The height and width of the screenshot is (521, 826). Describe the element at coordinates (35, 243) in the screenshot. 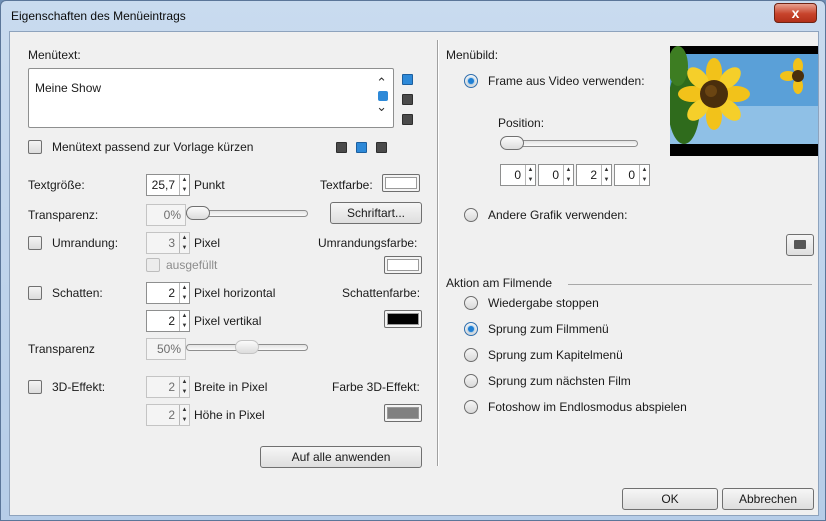

I see `outline-checkbox` at that location.